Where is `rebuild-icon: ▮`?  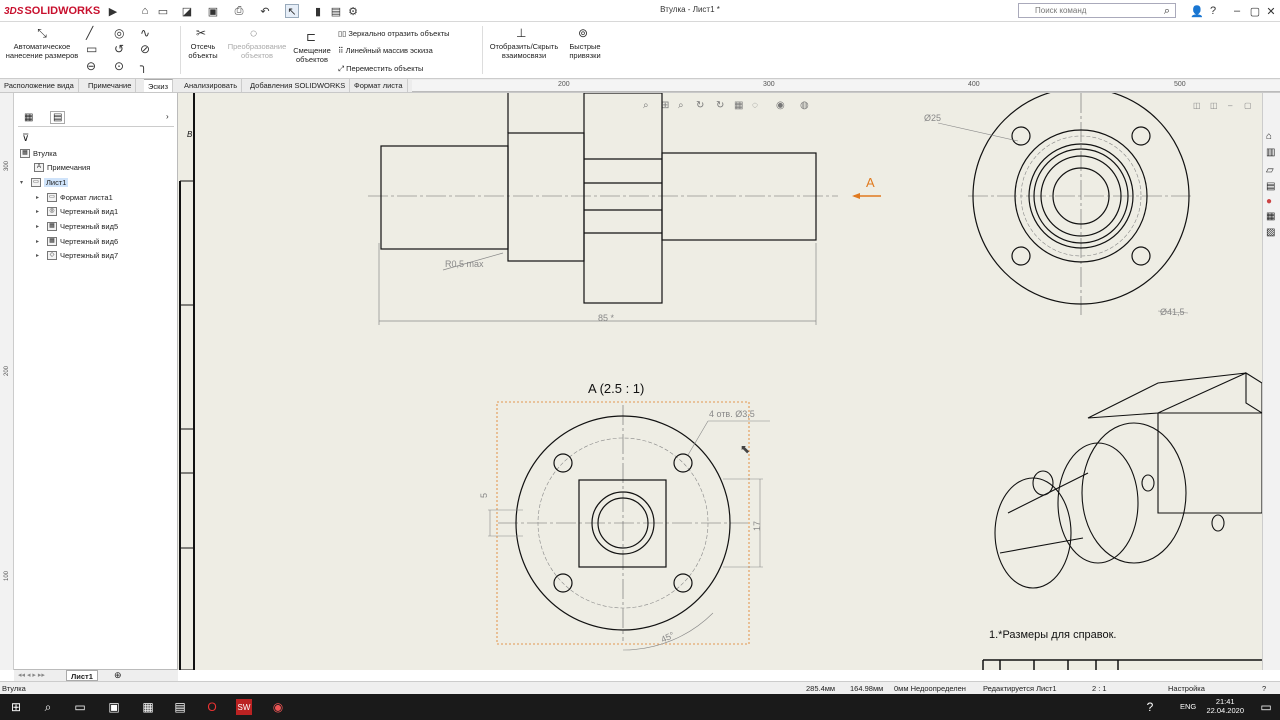 rebuild-icon: ▮ is located at coordinates (318, 11).